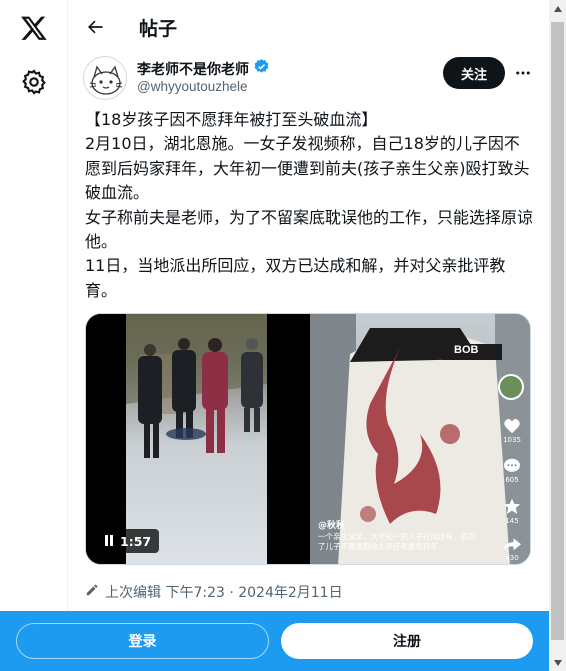 This screenshot has height=671, width=566. Describe the element at coordinates (523, 73) in the screenshot. I see `more-options-icon` at that location.